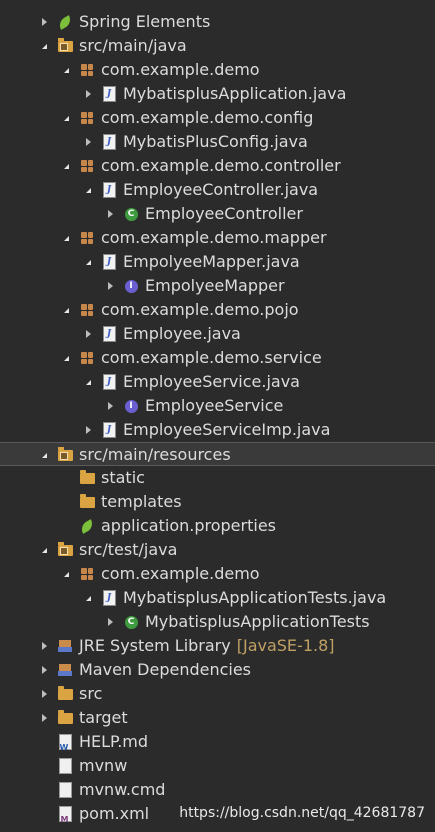  I want to click on tree-item-label: com.example.demo.pojo, so click(200, 309).